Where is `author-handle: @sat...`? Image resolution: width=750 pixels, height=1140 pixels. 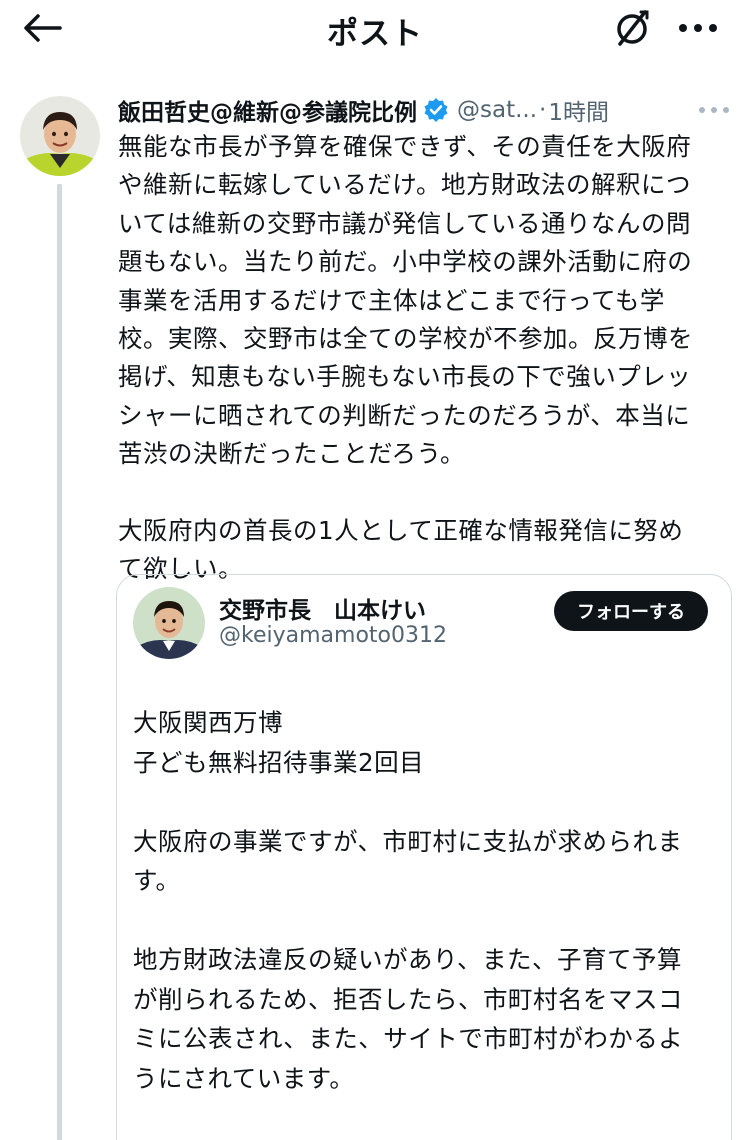
author-handle: @sat... is located at coordinates (497, 110).